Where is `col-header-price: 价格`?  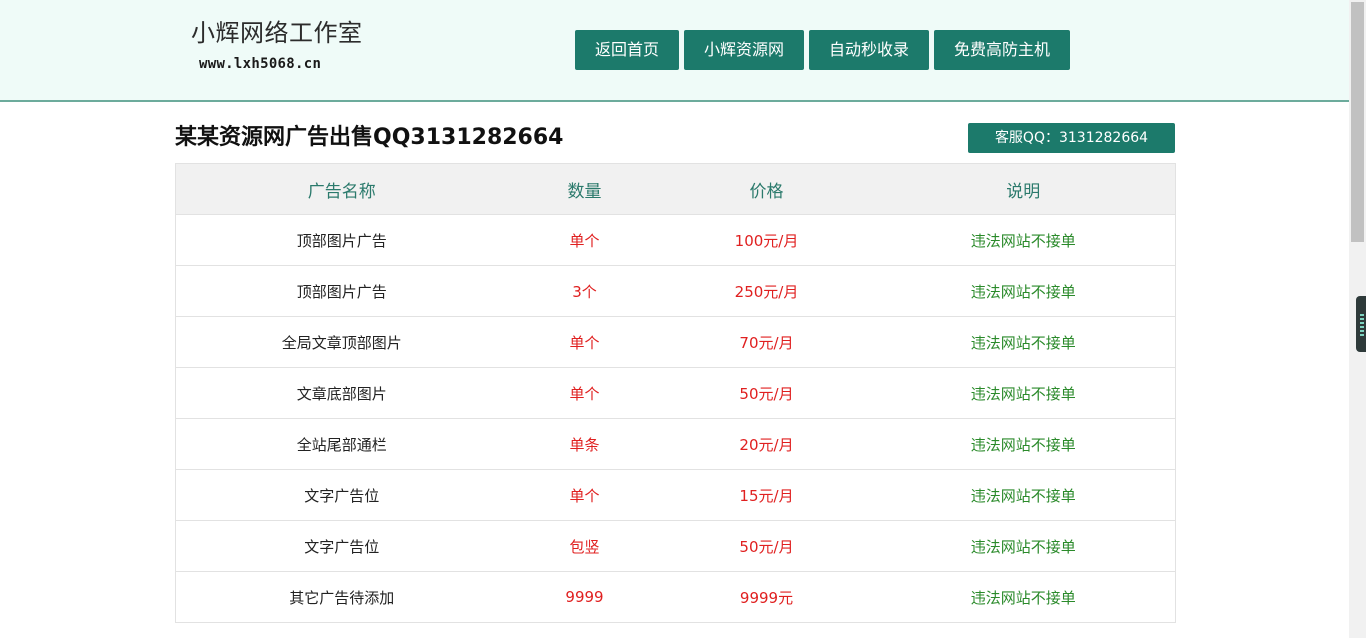
col-header-price: 价格 is located at coordinates (766, 189).